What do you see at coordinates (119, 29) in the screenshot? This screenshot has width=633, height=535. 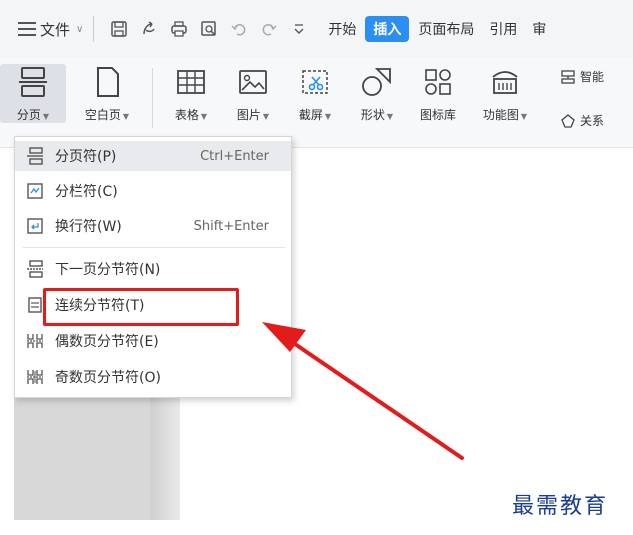 I see `save-icon` at bounding box center [119, 29].